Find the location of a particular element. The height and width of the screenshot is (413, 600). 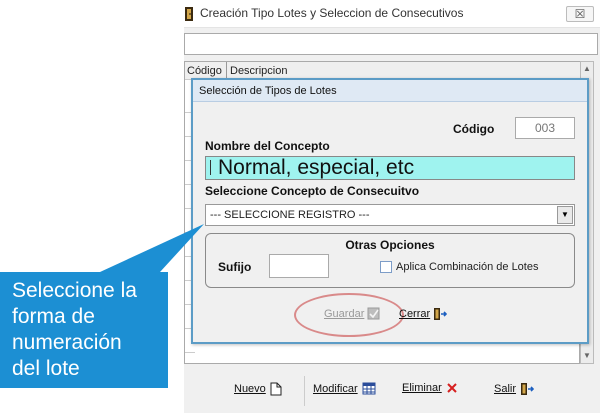

aplica-combinacion-checkbox: Aplica Combinación de Lotes is located at coordinates (459, 267).